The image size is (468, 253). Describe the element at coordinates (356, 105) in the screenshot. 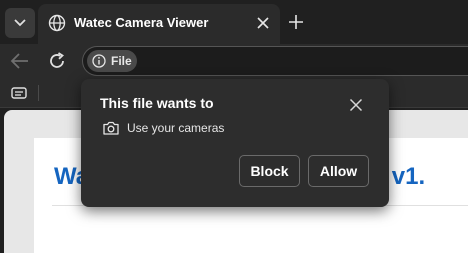

I see `close-icon` at that location.